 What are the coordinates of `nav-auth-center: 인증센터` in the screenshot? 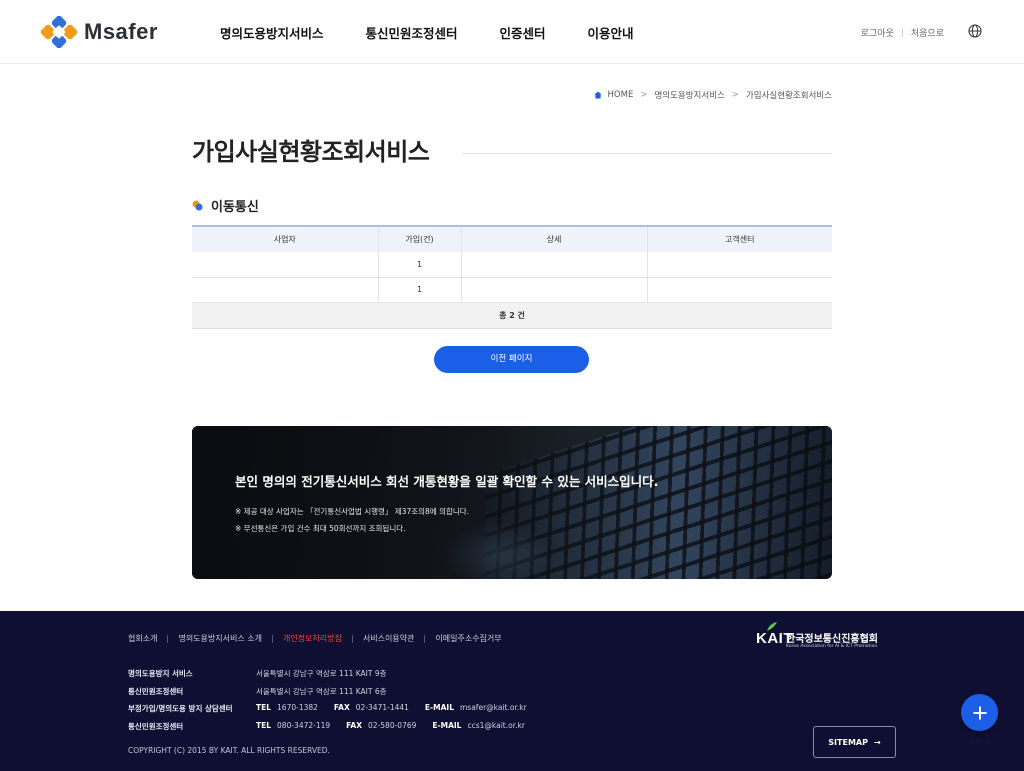 It's located at (523, 32).